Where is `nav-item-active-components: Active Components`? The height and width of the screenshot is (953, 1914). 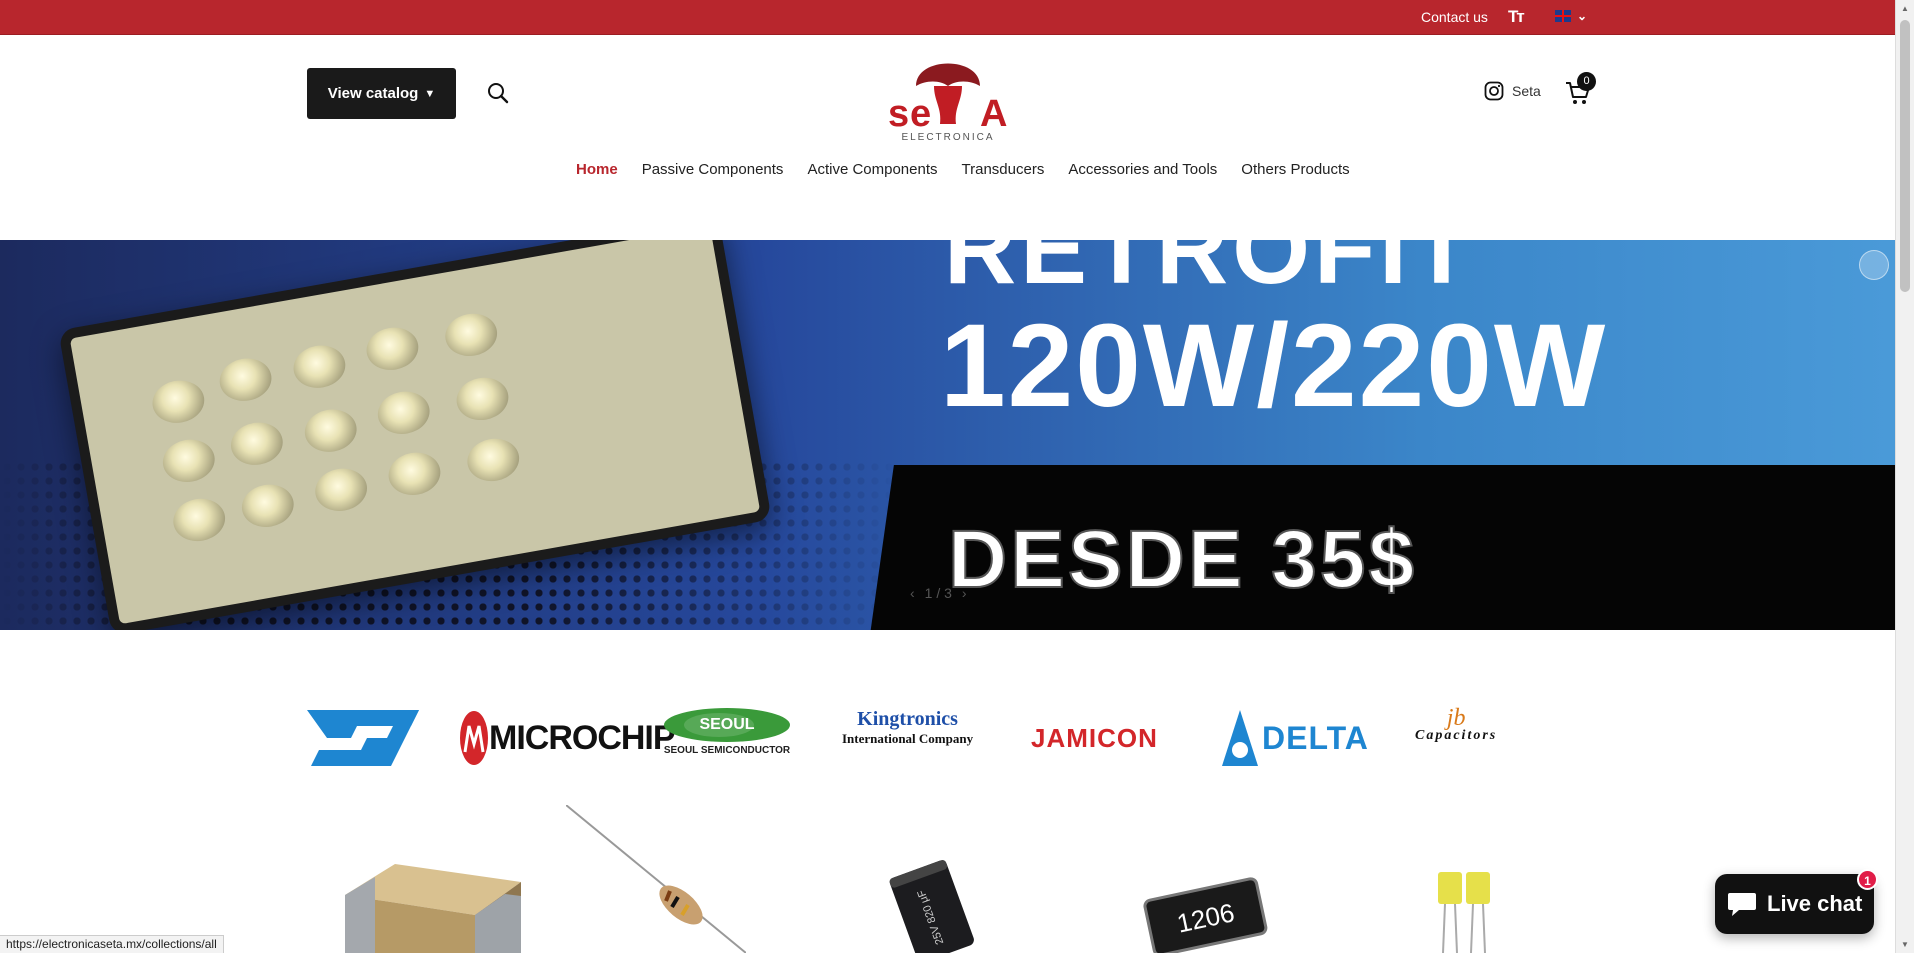
nav-item-active-components: Active Components is located at coordinates (872, 169).